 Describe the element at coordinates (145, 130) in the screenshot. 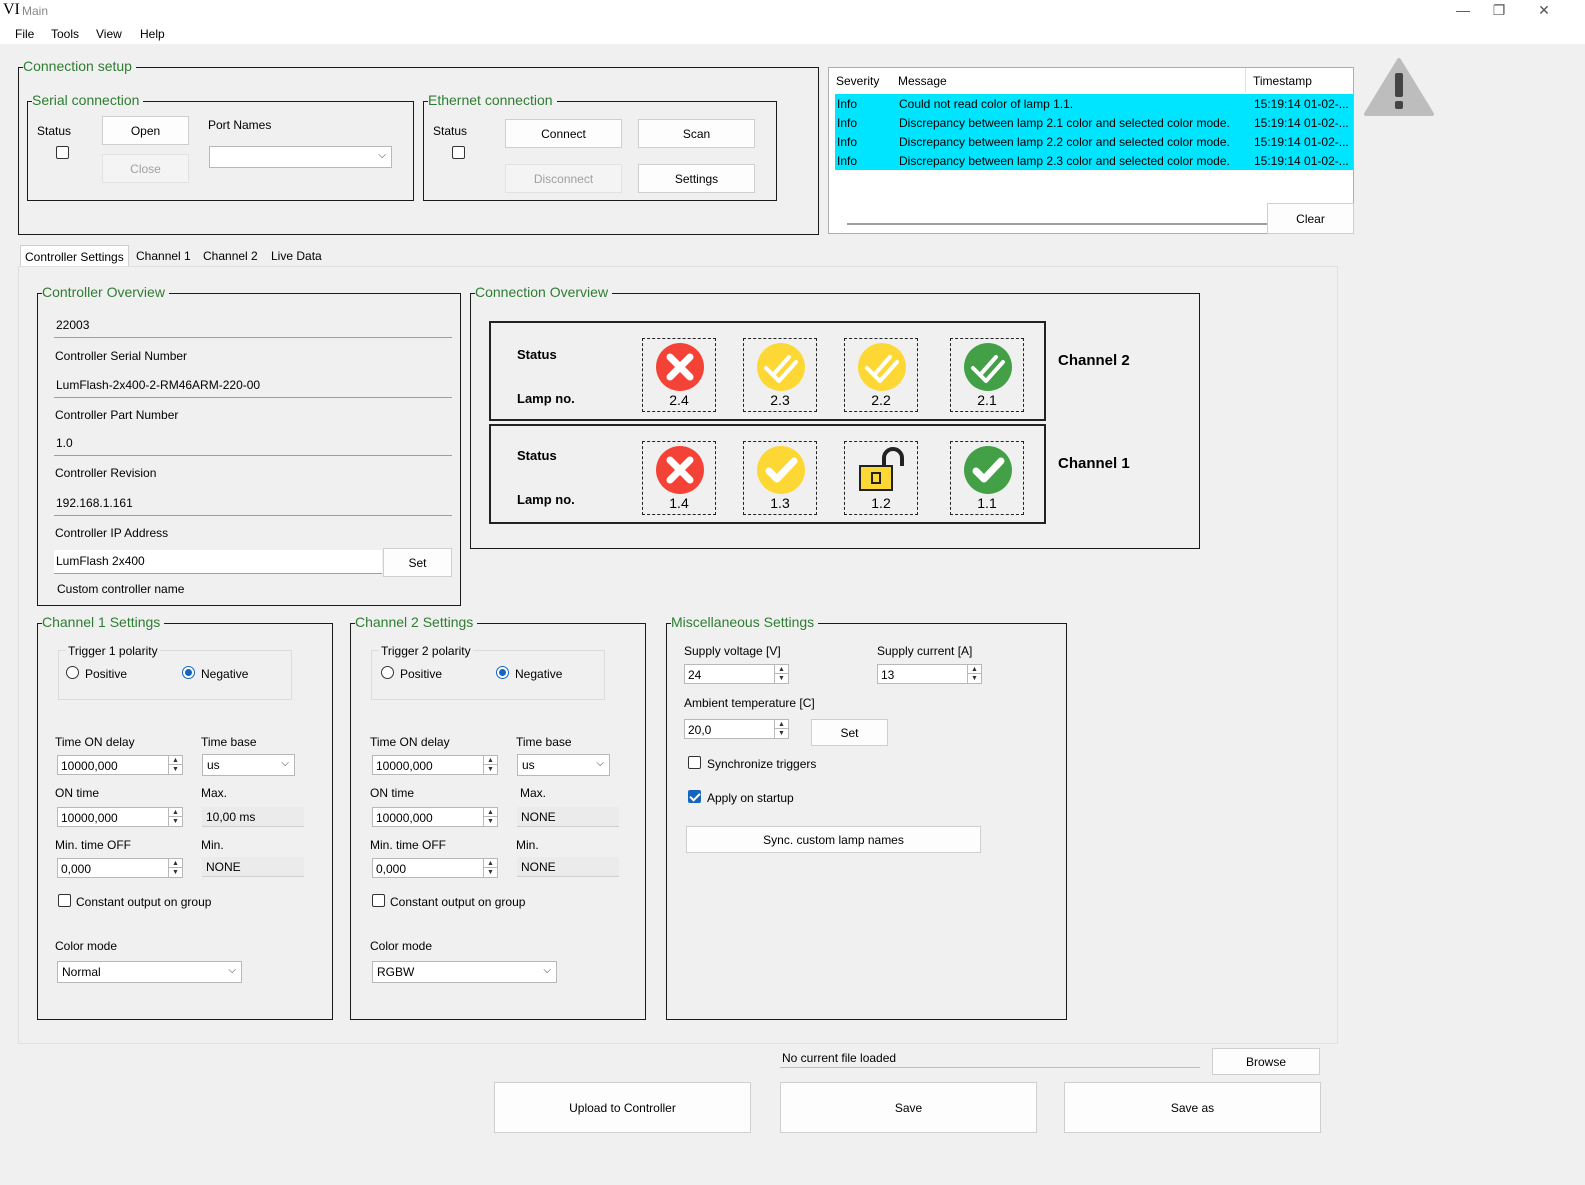

I see `serial-open-button: Open` at that location.